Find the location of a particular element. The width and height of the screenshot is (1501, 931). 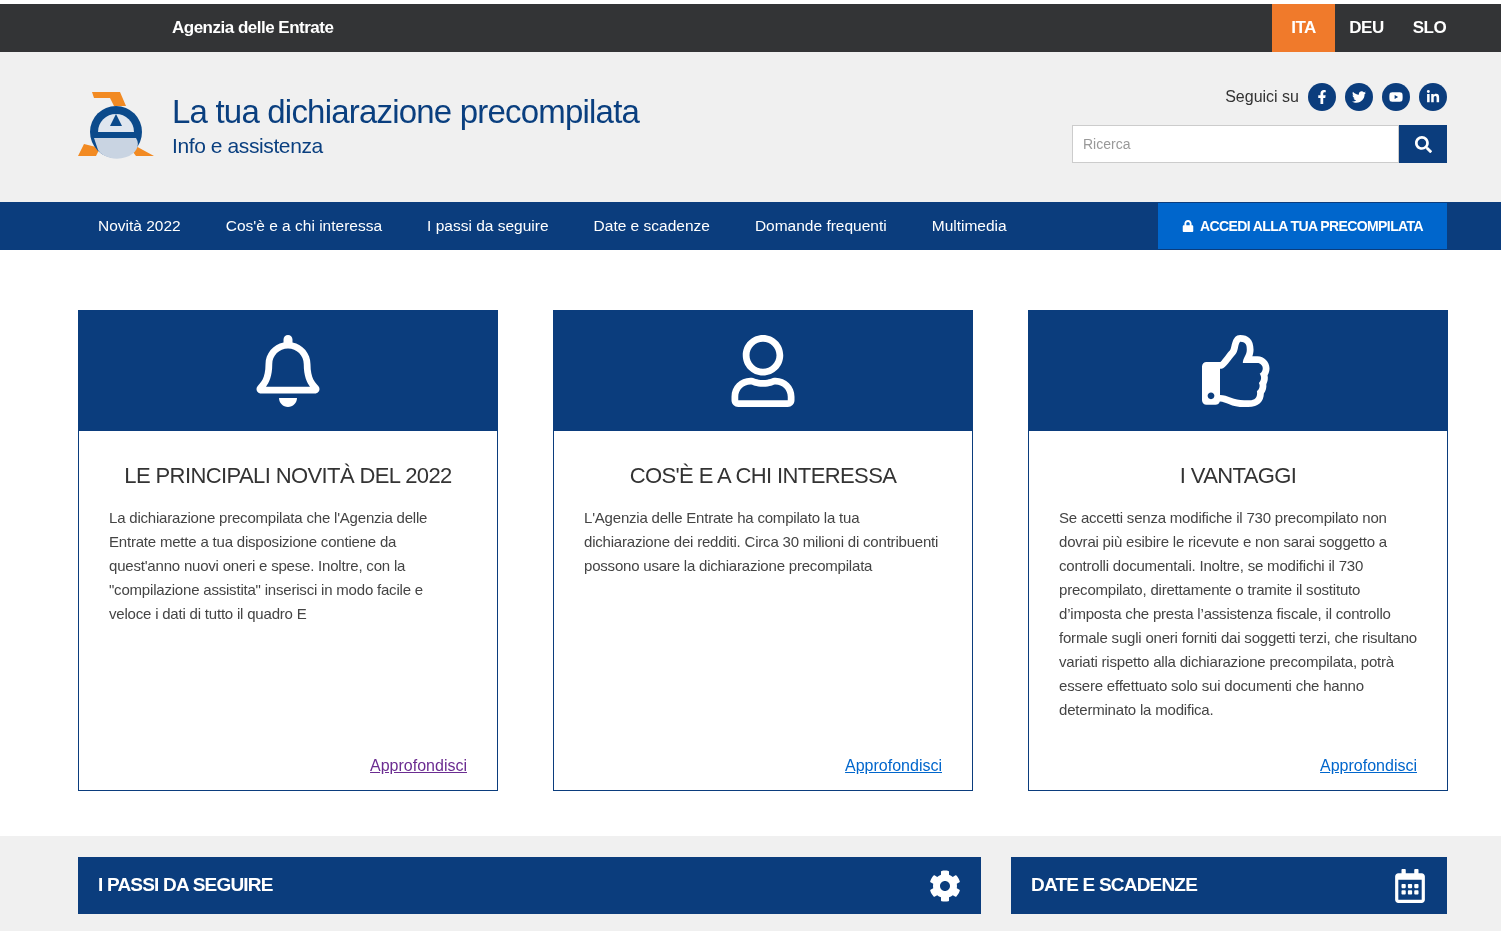

site-subtitle: Info e assistenza is located at coordinates (248, 146).